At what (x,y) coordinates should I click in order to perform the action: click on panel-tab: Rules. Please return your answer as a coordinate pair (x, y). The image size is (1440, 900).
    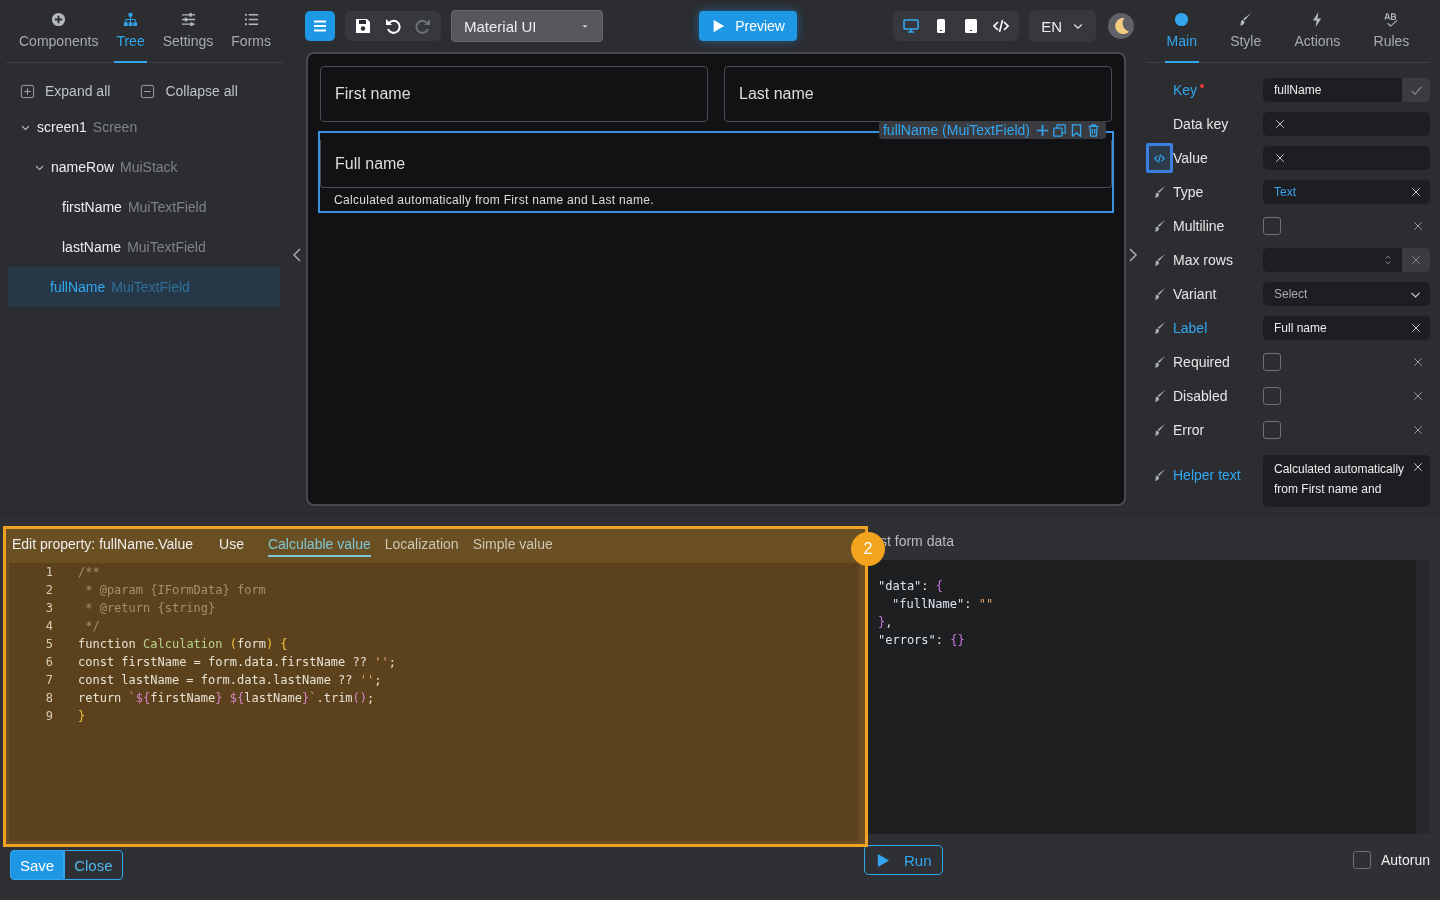
    Looking at the image, I should click on (1391, 31).